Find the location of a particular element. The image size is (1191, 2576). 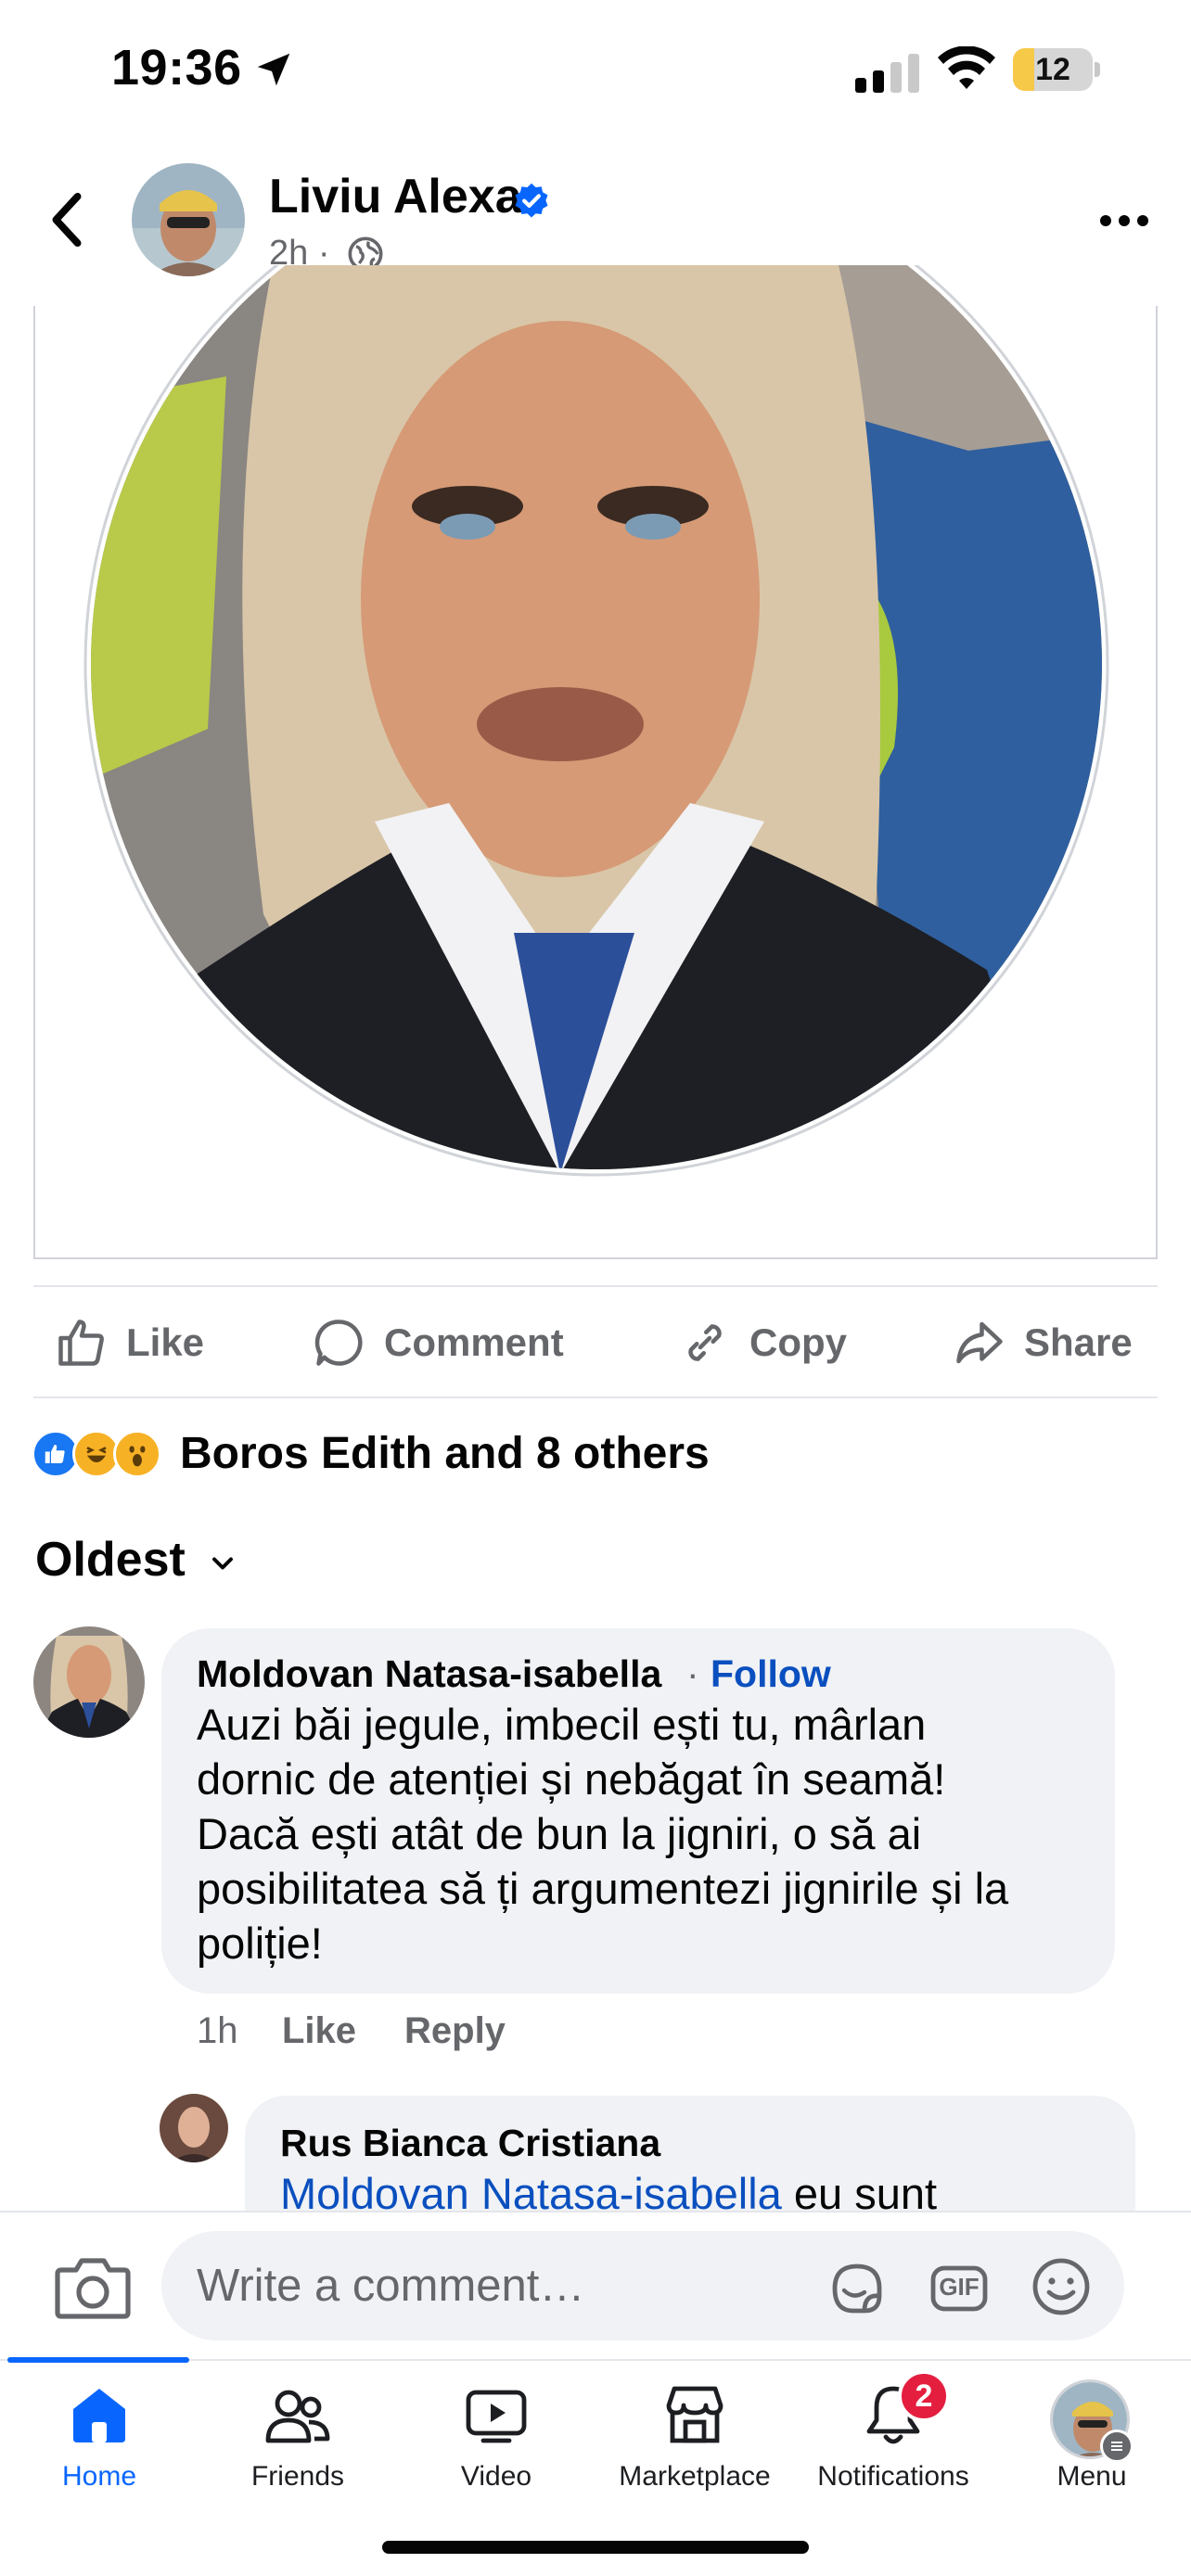

comment-line: dornic de atenției și nebăgat în seamă! is located at coordinates (571, 1779).